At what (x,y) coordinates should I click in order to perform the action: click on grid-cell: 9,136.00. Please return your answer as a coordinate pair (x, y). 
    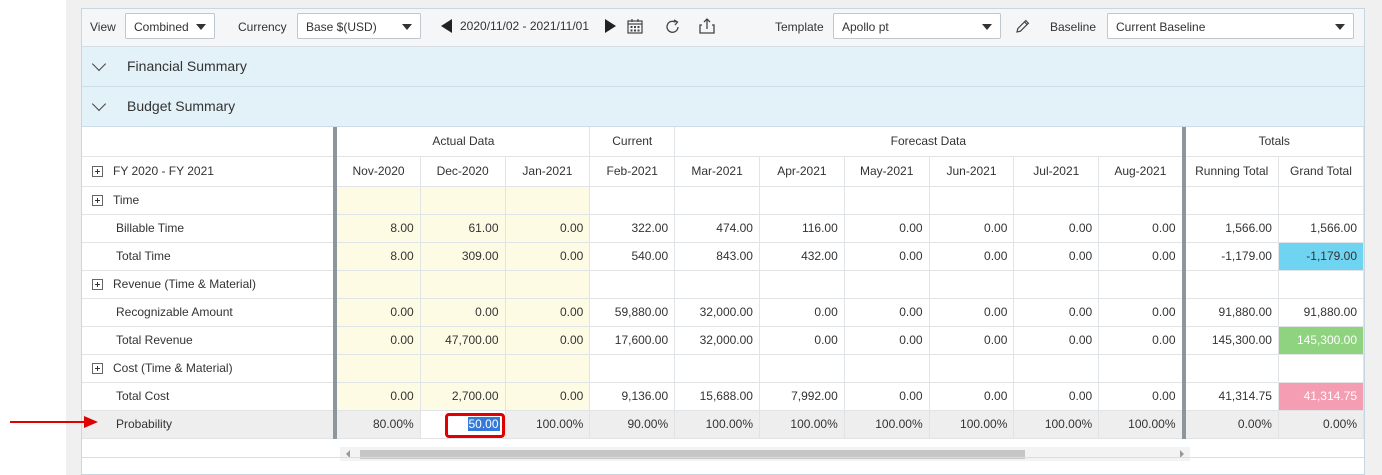
    Looking at the image, I should click on (632, 396).